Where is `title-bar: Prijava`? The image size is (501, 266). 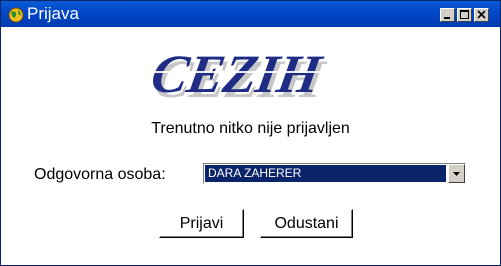 title-bar: Prijava is located at coordinates (250, 14).